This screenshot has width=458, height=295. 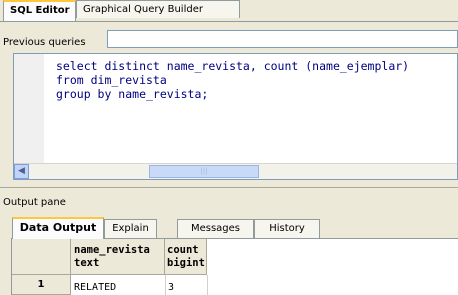 I want to click on row-number: 1, so click(x=41, y=284).